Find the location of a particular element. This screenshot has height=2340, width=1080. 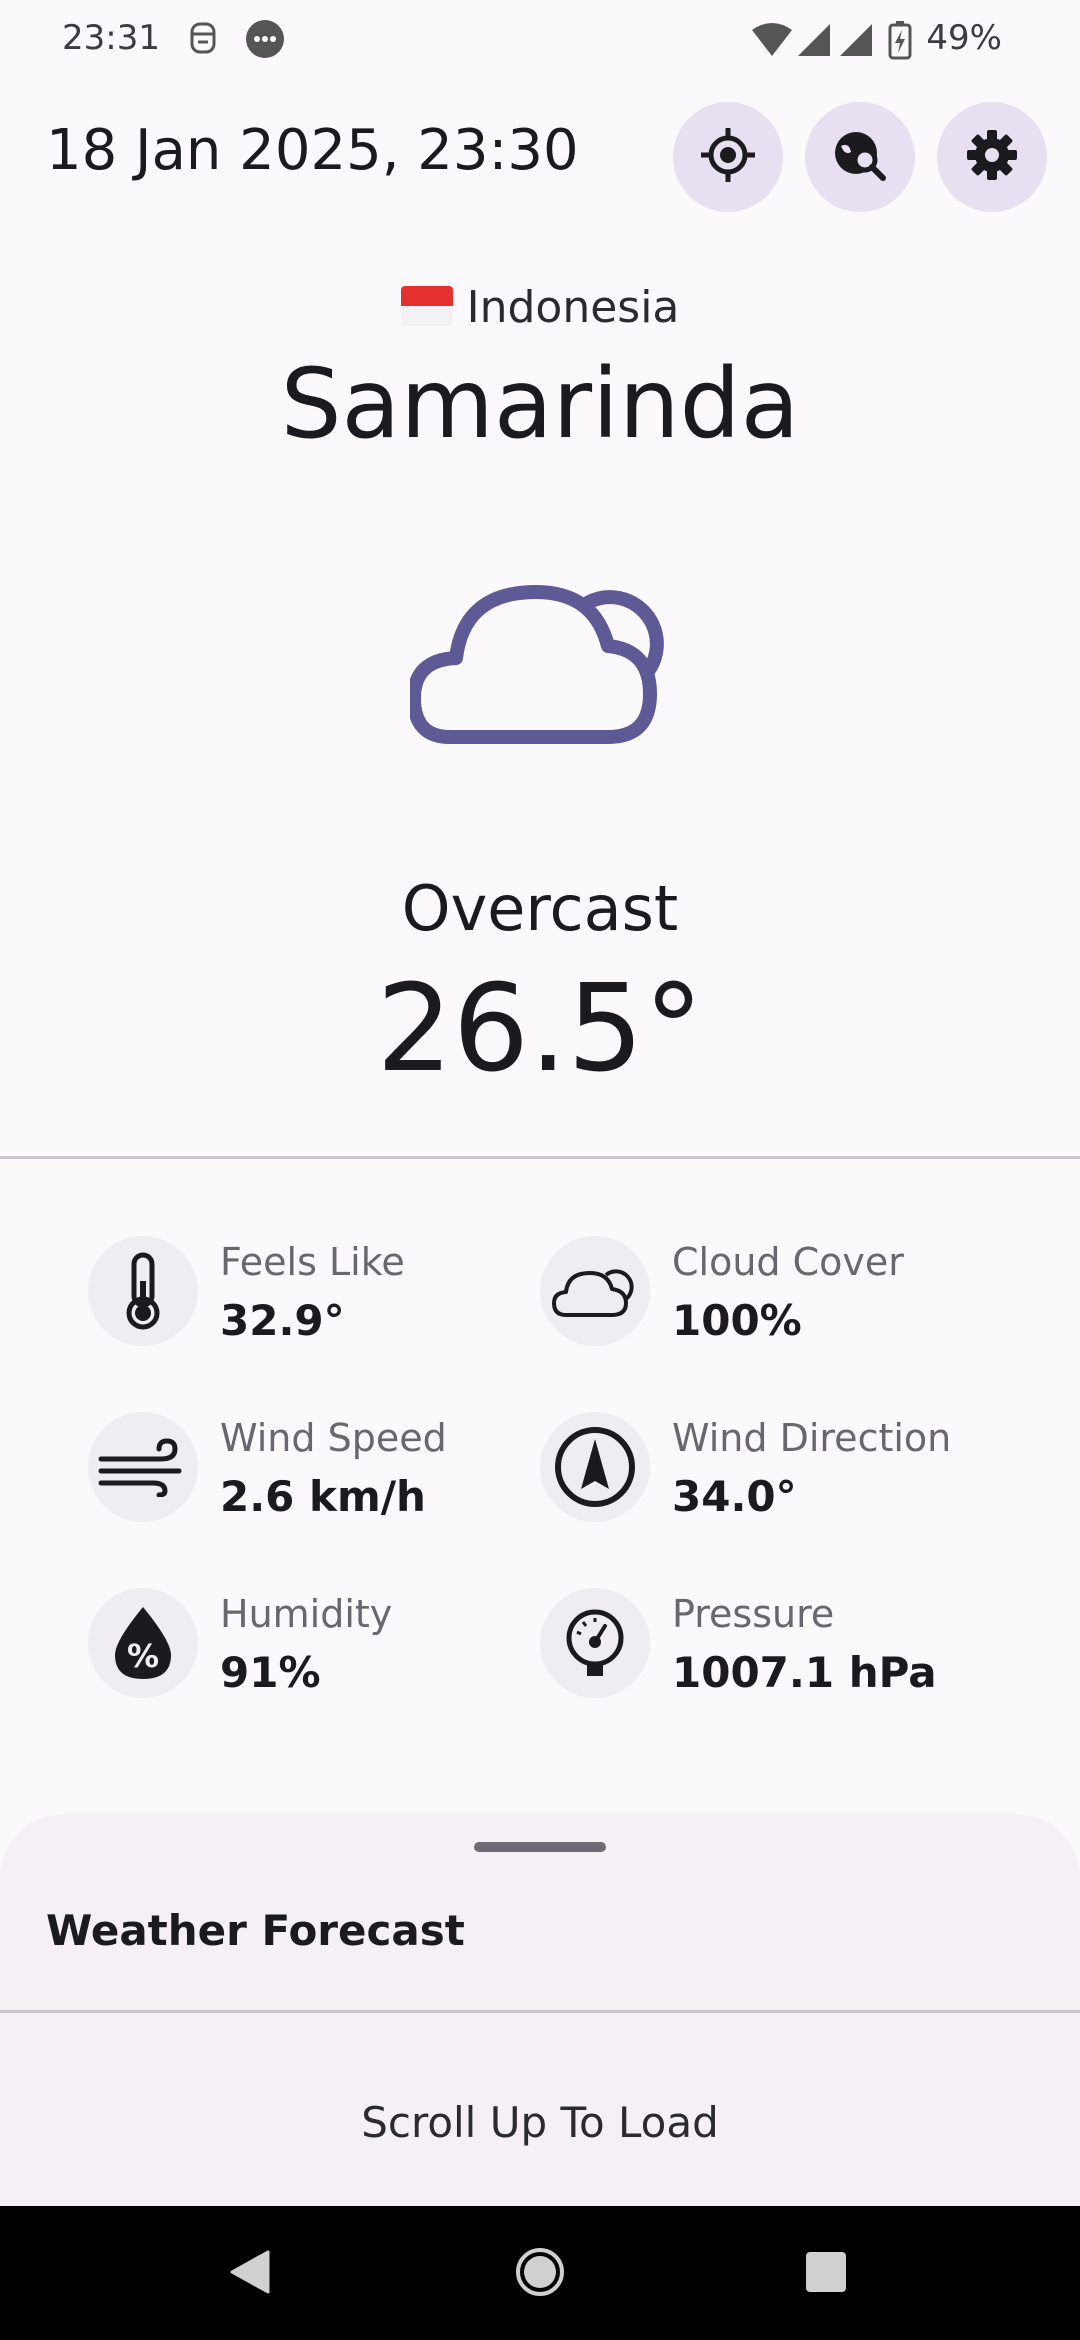

navigation-bar is located at coordinates (540, 2273).